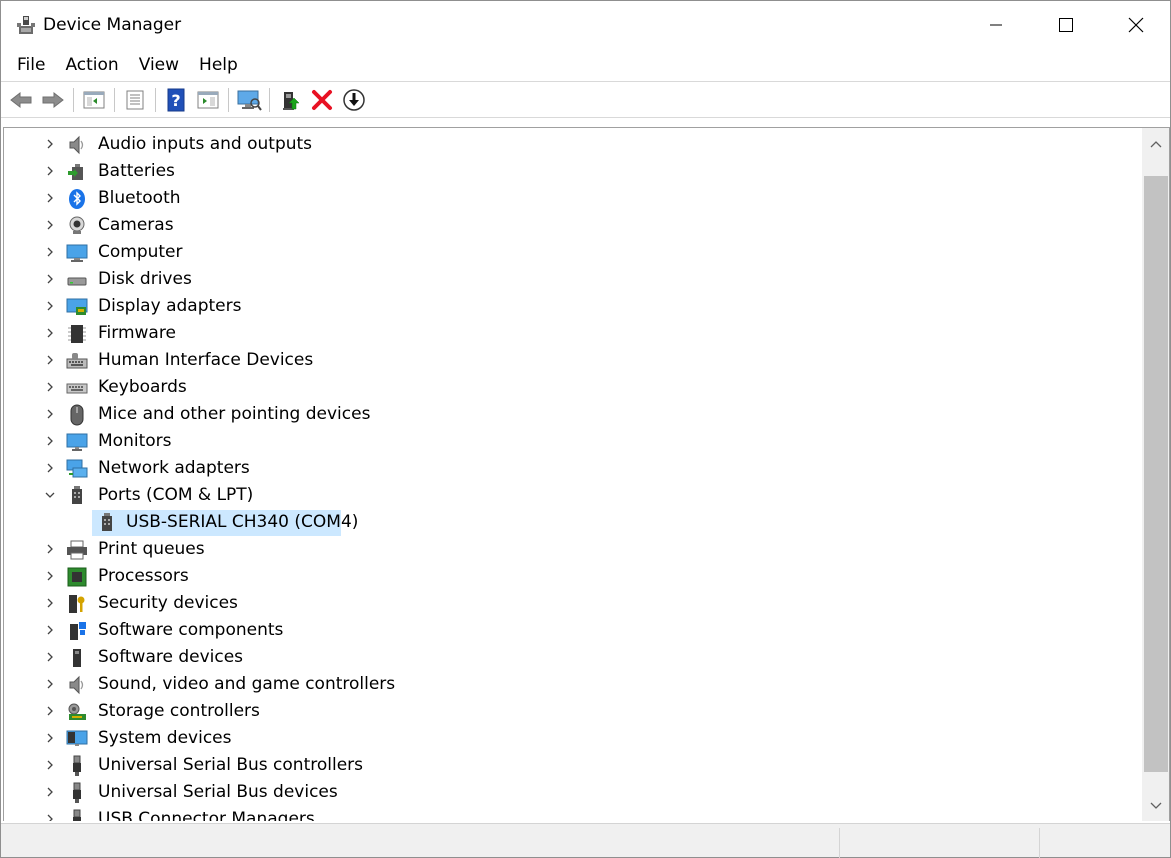 The height and width of the screenshot is (858, 1171). I want to click on properties-button, so click(135, 100).